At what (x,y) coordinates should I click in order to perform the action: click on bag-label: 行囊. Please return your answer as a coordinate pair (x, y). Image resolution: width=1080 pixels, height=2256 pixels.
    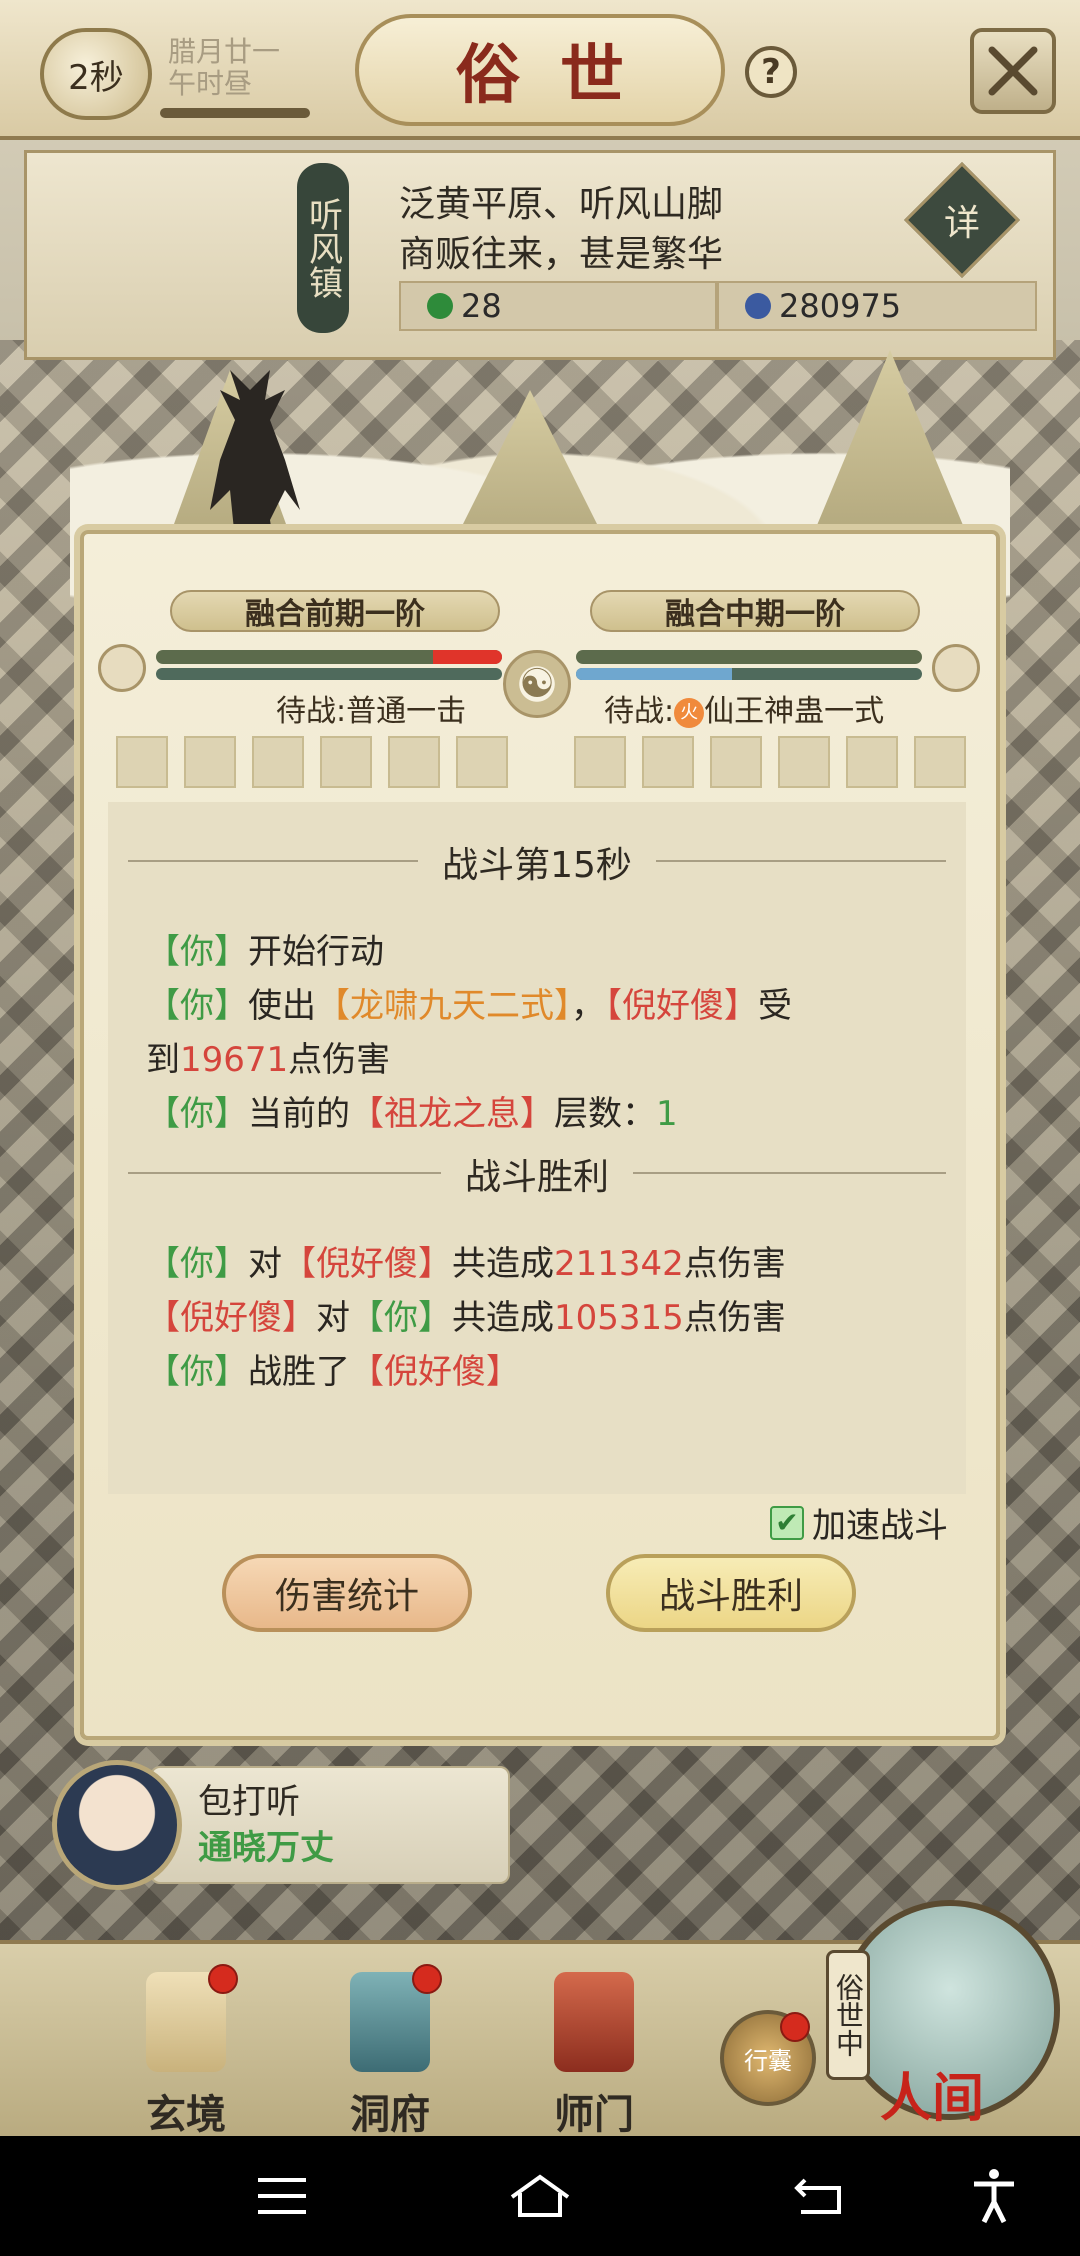
    Looking at the image, I should click on (768, 2060).